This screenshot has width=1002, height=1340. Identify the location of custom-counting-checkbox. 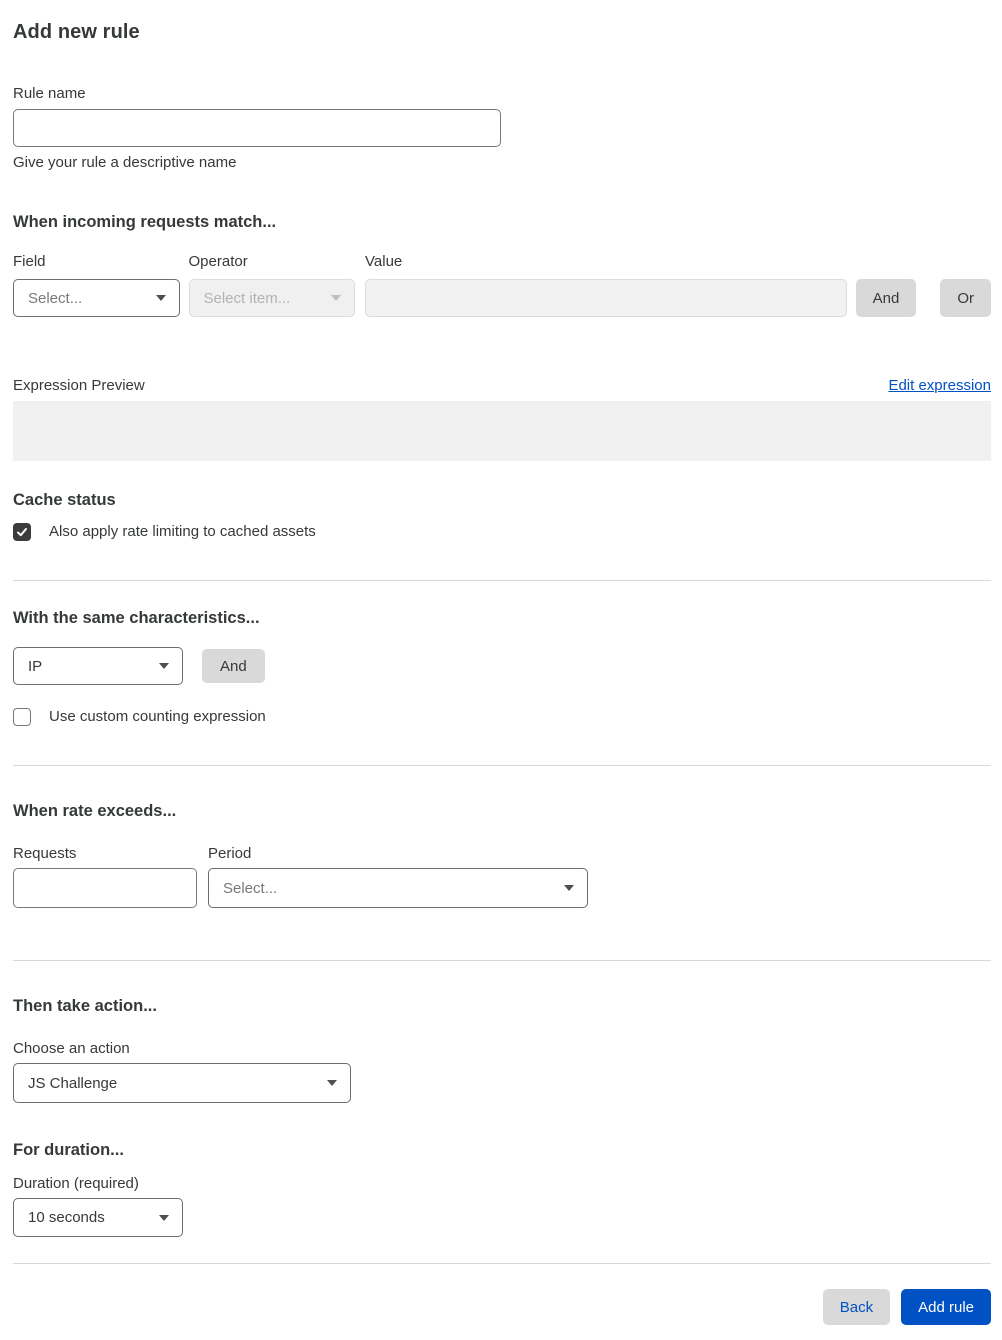
(22, 717).